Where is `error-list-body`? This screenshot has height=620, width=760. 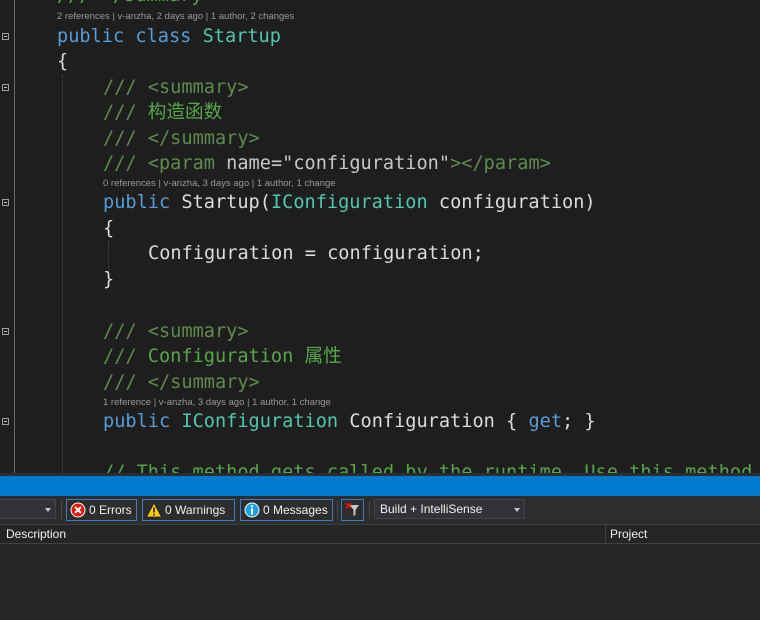 error-list-body is located at coordinates (380, 582).